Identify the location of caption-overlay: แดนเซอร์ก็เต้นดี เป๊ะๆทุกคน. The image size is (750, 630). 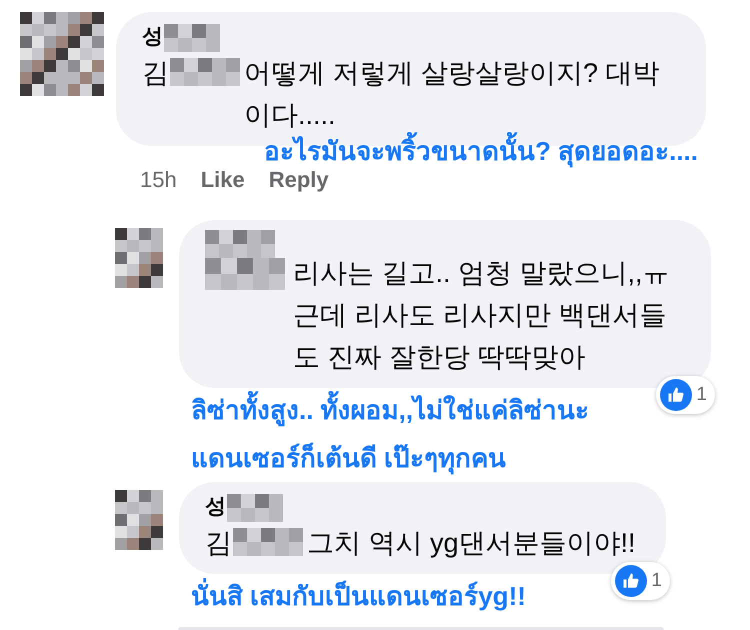
(348, 459).